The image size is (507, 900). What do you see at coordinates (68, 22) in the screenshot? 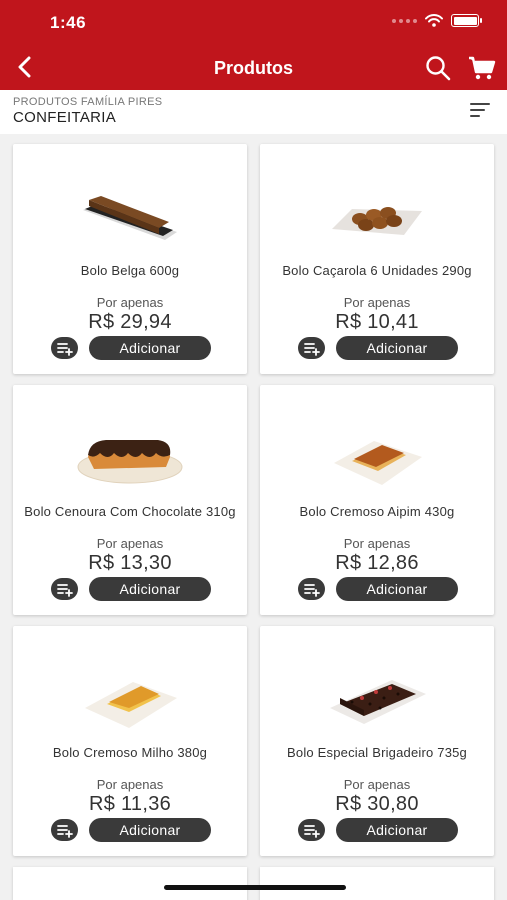
I see `status-time: 1:46` at bounding box center [68, 22].